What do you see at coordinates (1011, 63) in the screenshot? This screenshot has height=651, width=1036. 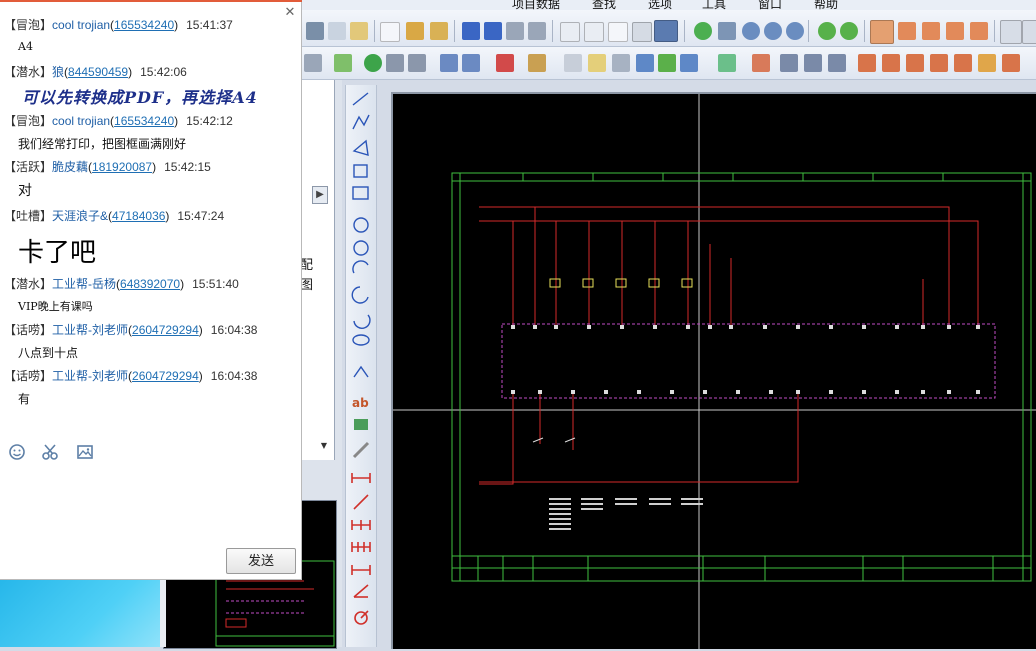 I see `terminal-g-icon` at bounding box center [1011, 63].